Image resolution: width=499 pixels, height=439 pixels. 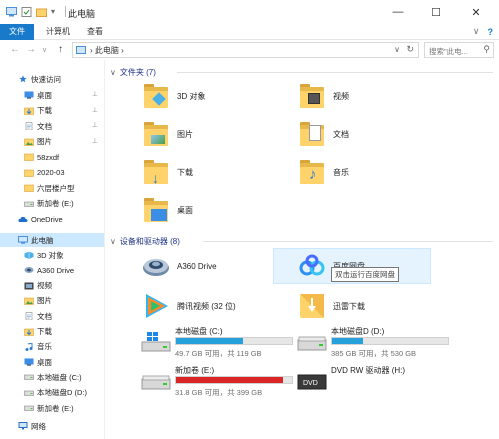 What do you see at coordinates (52, 426) in the screenshot?
I see `sidebar-network: 网络` at bounding box center [52, 426].